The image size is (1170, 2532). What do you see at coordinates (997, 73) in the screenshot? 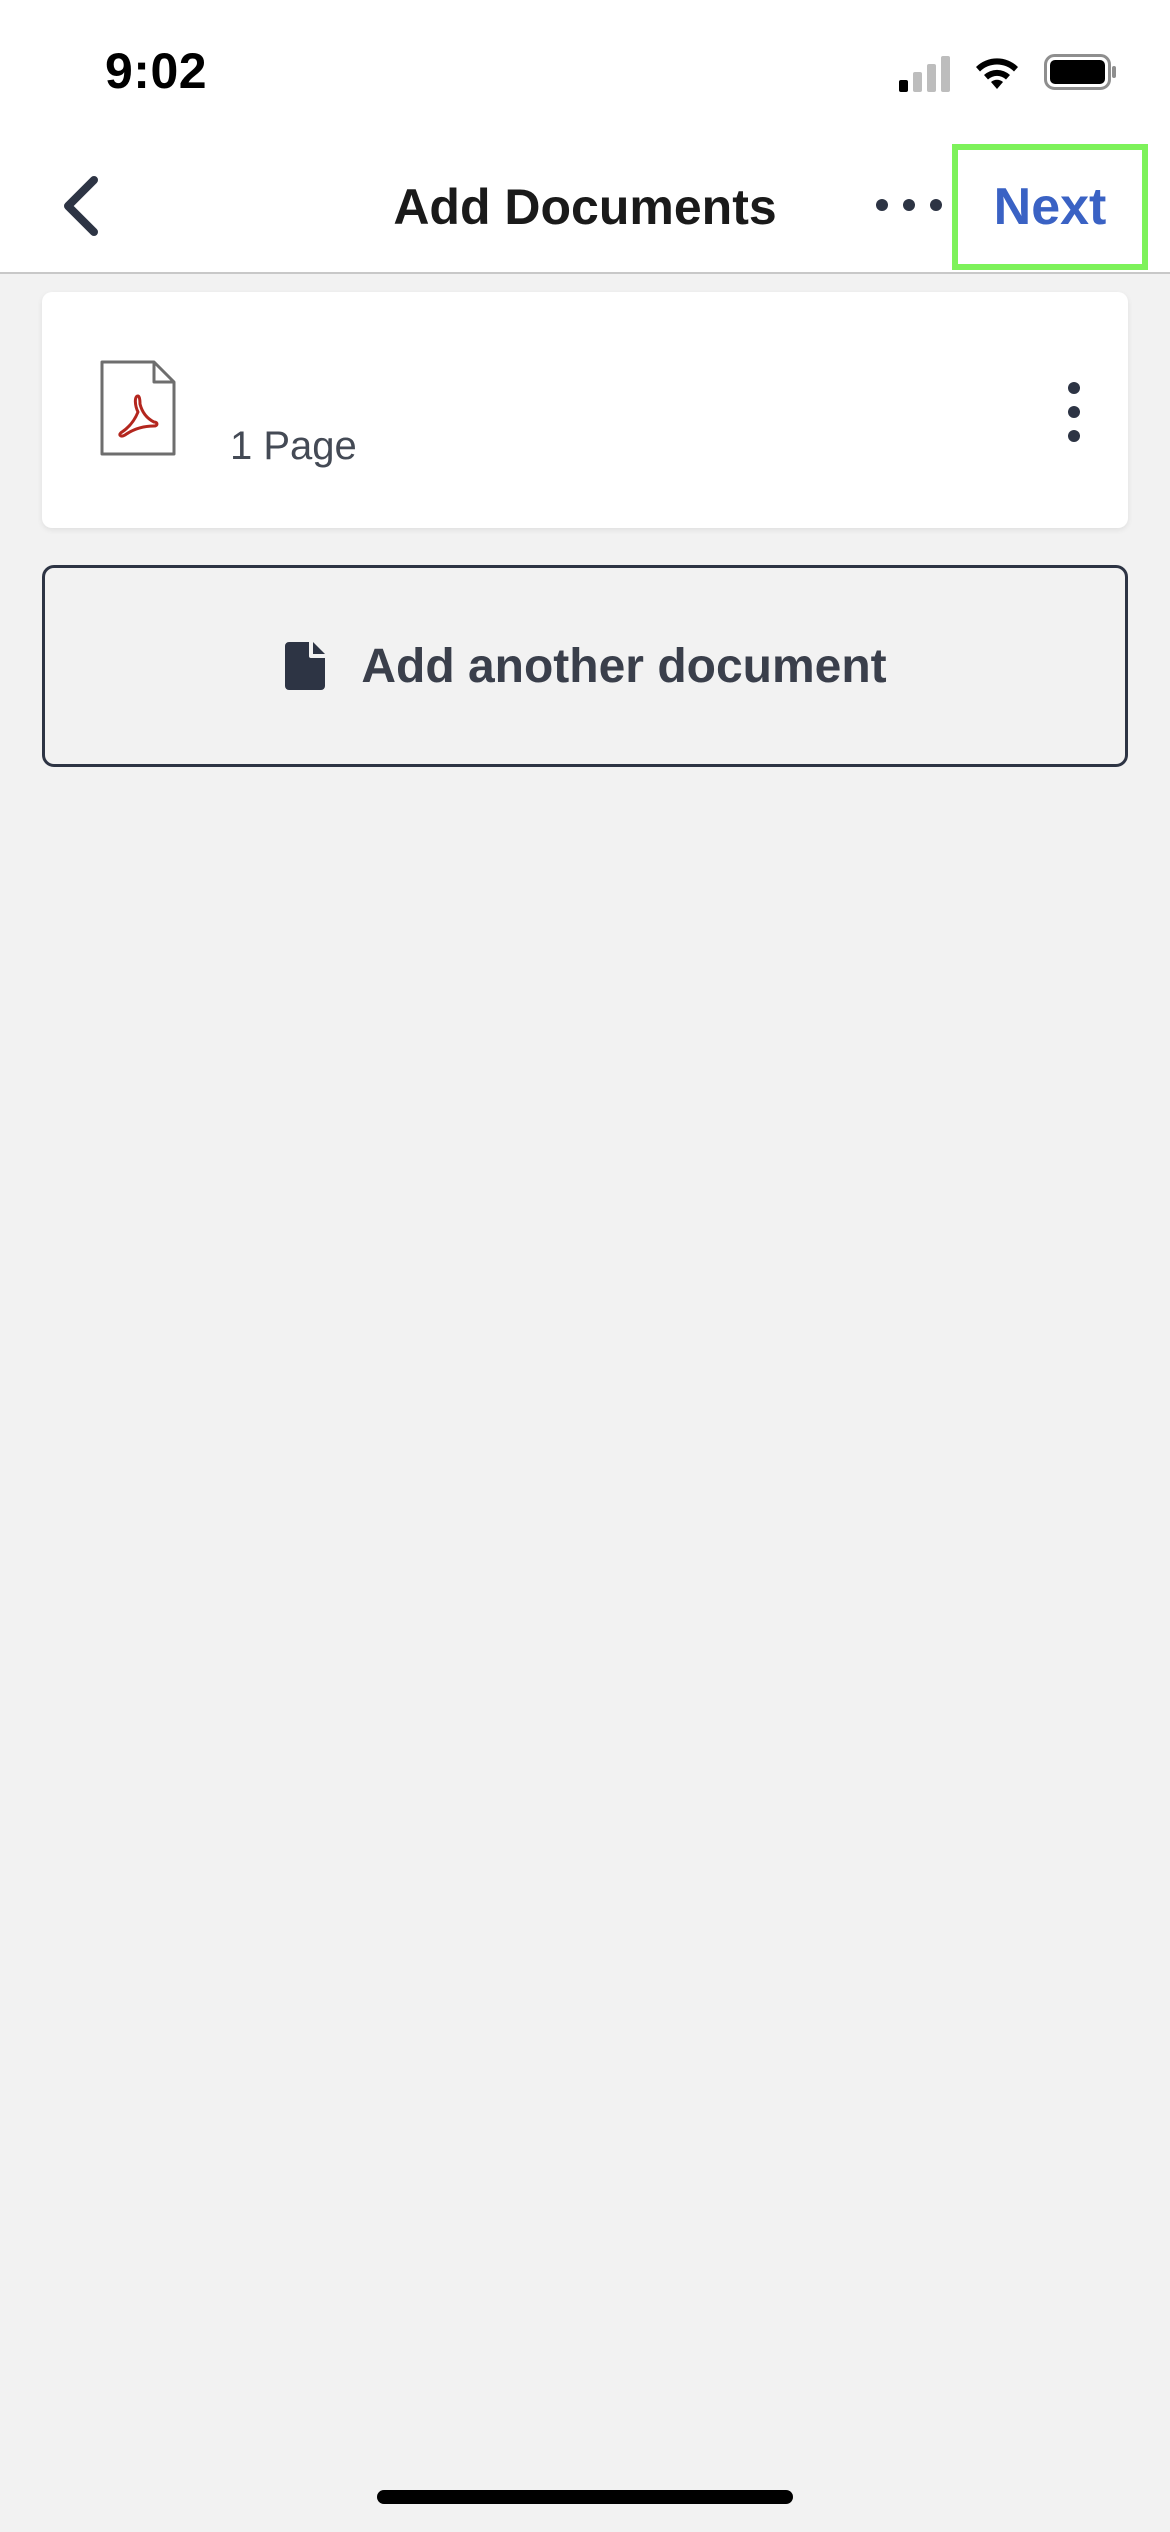
I see `wifi-icon` at bounding box center [997, 73].